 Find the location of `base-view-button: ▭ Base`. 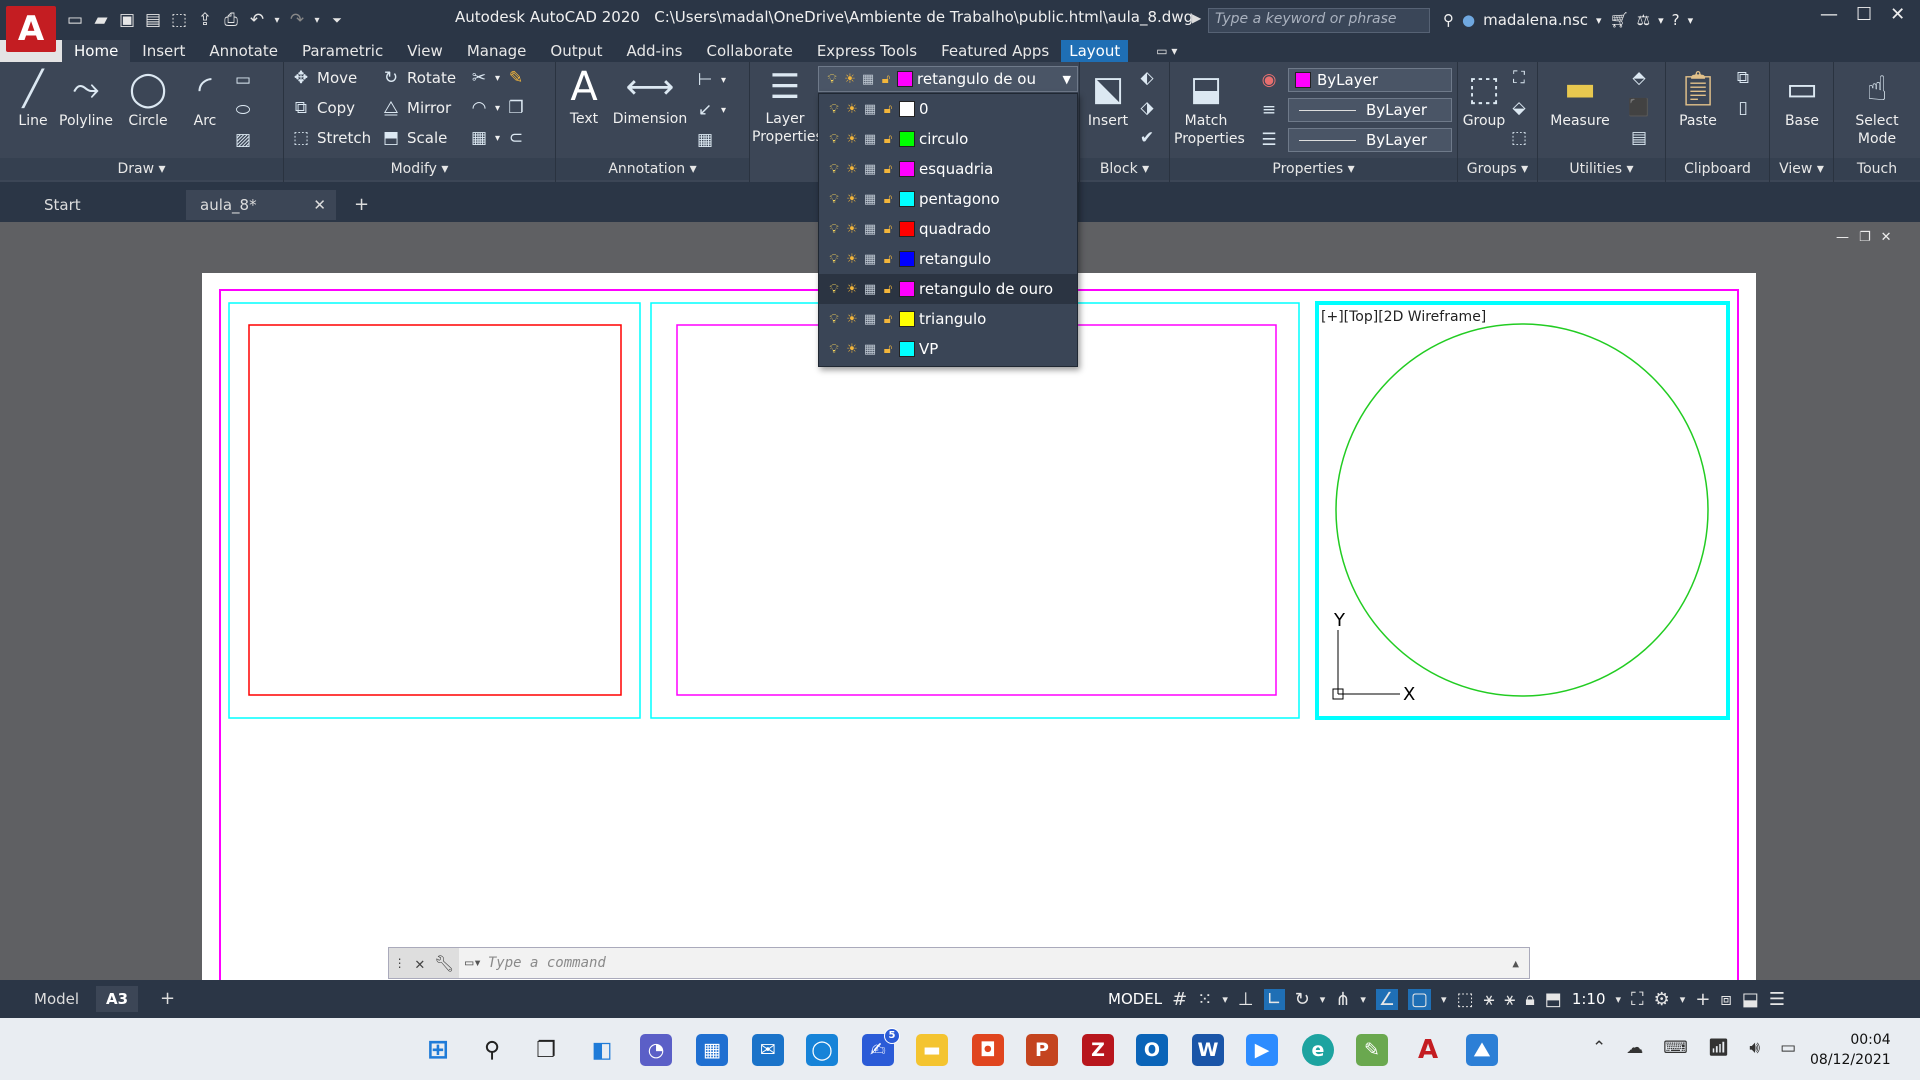

base-view-button: ▭ Base is located at coordinates (1802, 99).